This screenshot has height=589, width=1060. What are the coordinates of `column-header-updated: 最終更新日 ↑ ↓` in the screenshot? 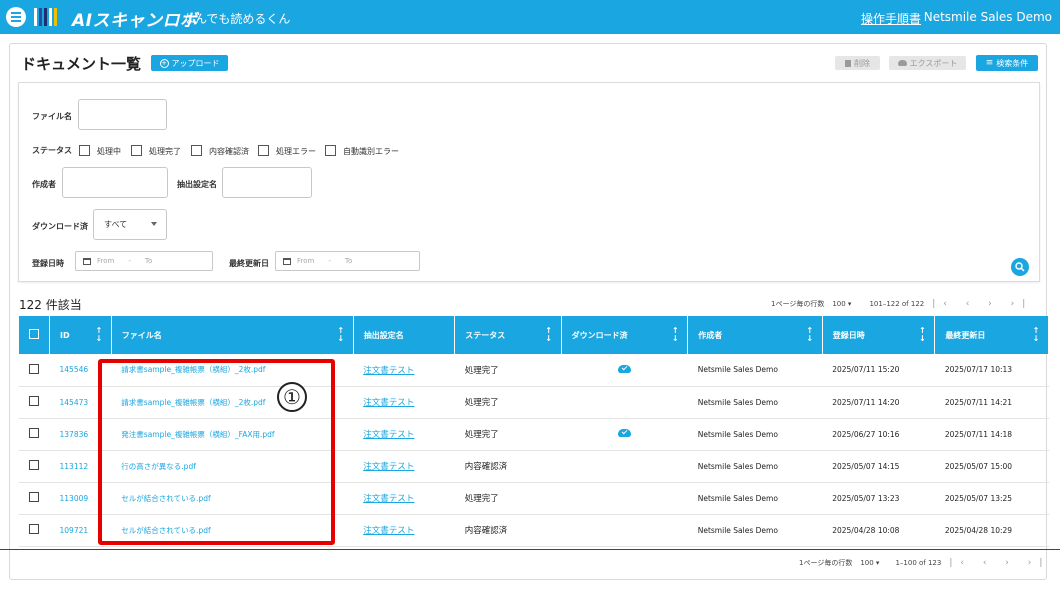 It's located at (991, 335).